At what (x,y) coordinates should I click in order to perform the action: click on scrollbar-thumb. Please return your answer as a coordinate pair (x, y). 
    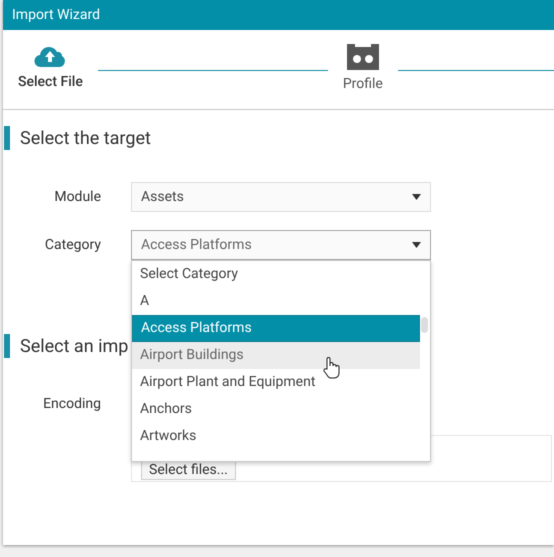
    Looking at the image, I should click on (424, 325).